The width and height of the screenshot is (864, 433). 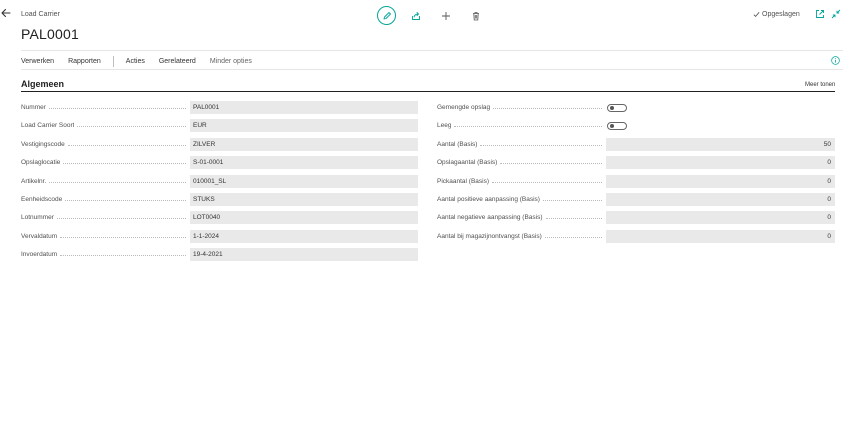 I want to click on field-row-positieve-aanpassing: Aantal positieve aanpassing (Basis), so click(x=521, y=199).